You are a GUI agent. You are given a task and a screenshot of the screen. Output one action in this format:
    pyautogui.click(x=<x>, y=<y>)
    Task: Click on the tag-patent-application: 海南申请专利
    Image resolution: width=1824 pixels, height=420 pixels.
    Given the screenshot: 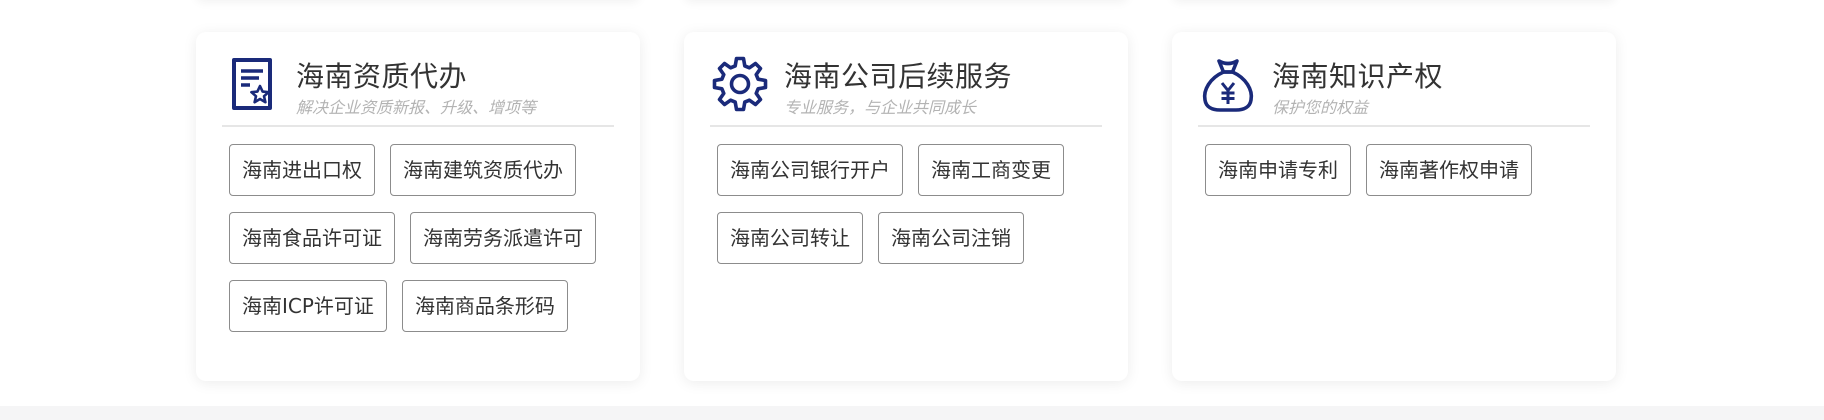 What is the action you would take?
    pyautogui.click(x=1278, y=170)
    